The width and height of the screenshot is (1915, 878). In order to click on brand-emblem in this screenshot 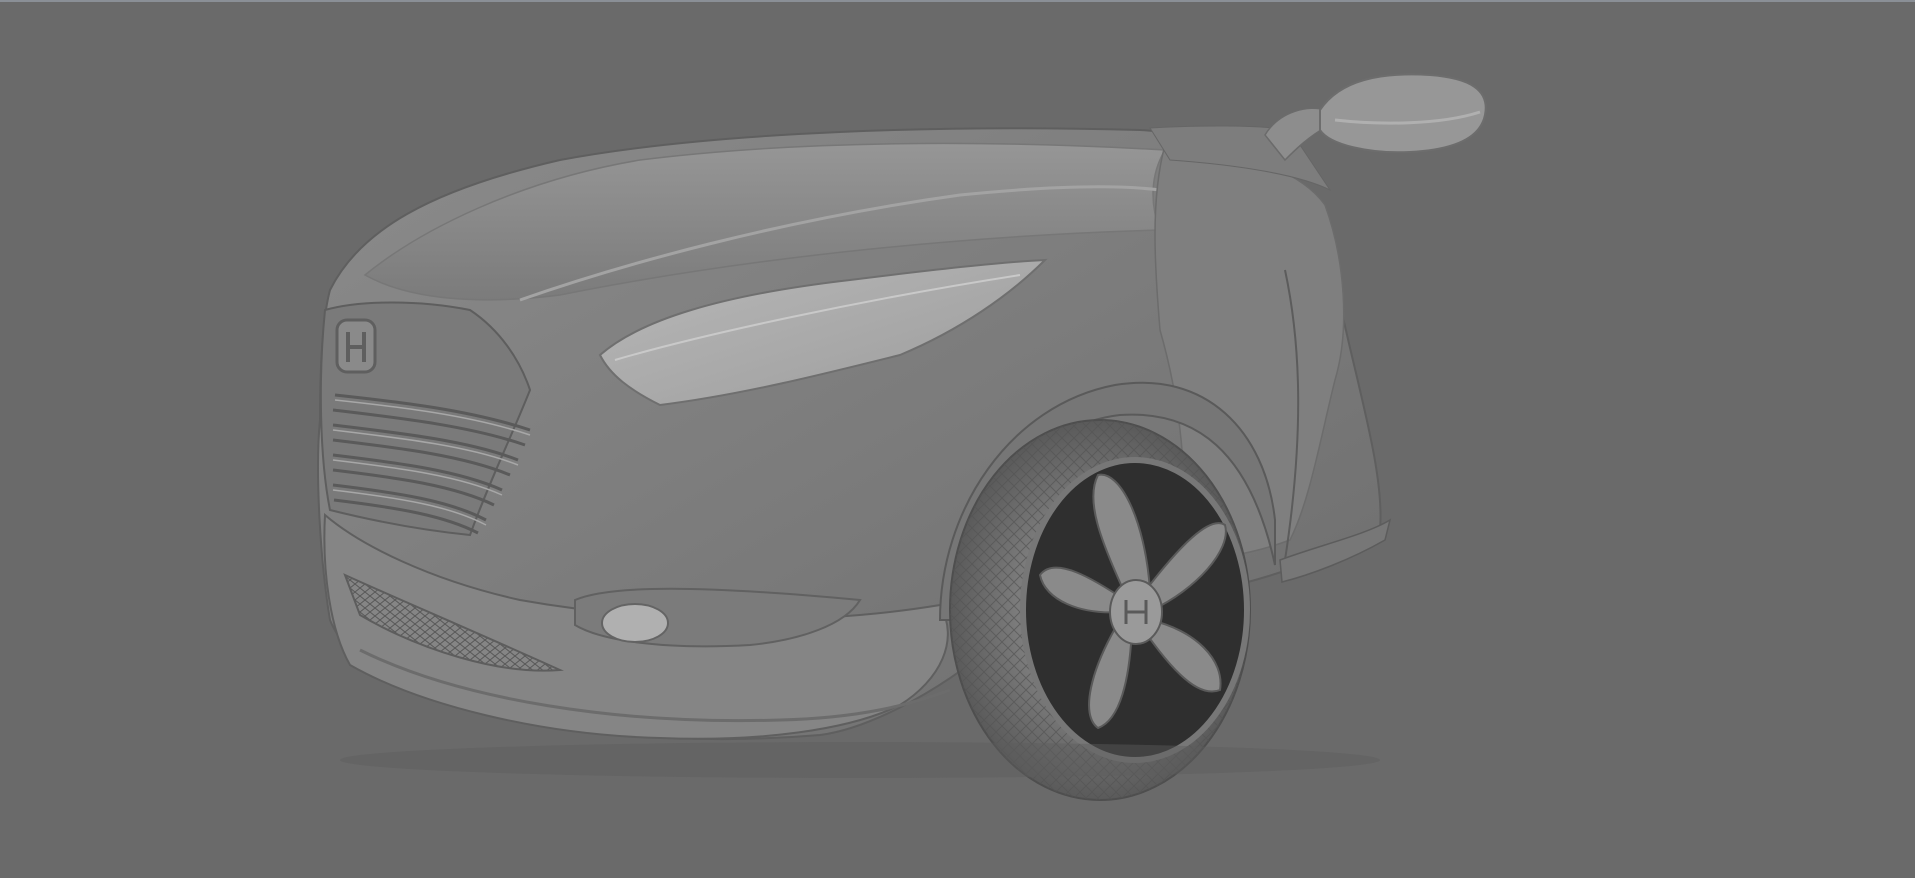, I will do `click(356, 346)`.